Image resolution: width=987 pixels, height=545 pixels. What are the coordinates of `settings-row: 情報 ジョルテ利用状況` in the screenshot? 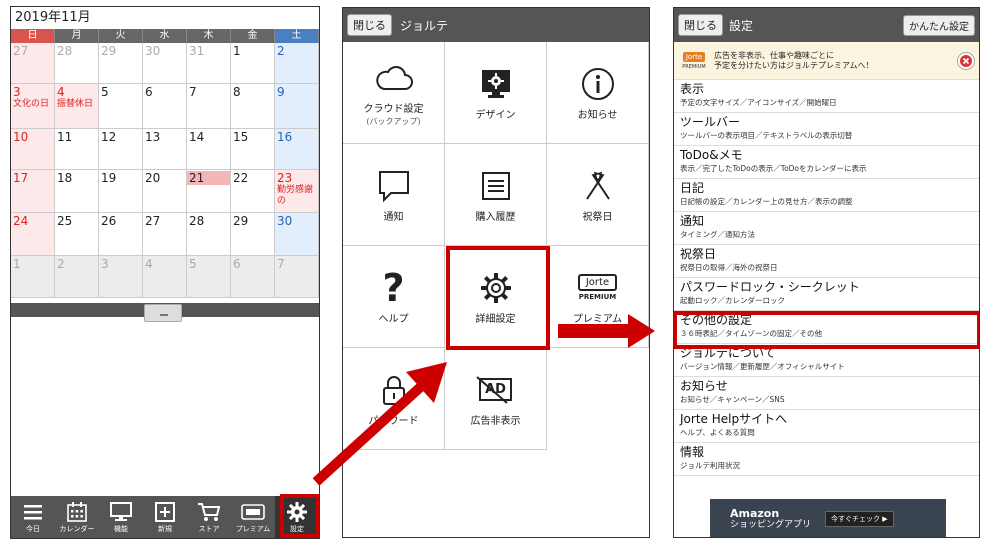 It's located at (826, 459).